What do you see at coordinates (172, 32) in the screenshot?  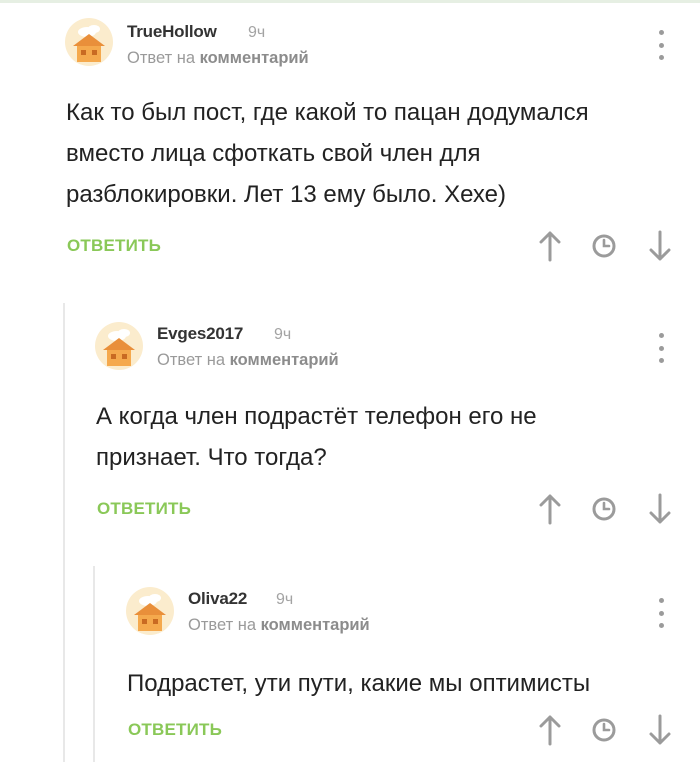 I see `comment-author: TrueHollow` at bounding box center [172, 32].